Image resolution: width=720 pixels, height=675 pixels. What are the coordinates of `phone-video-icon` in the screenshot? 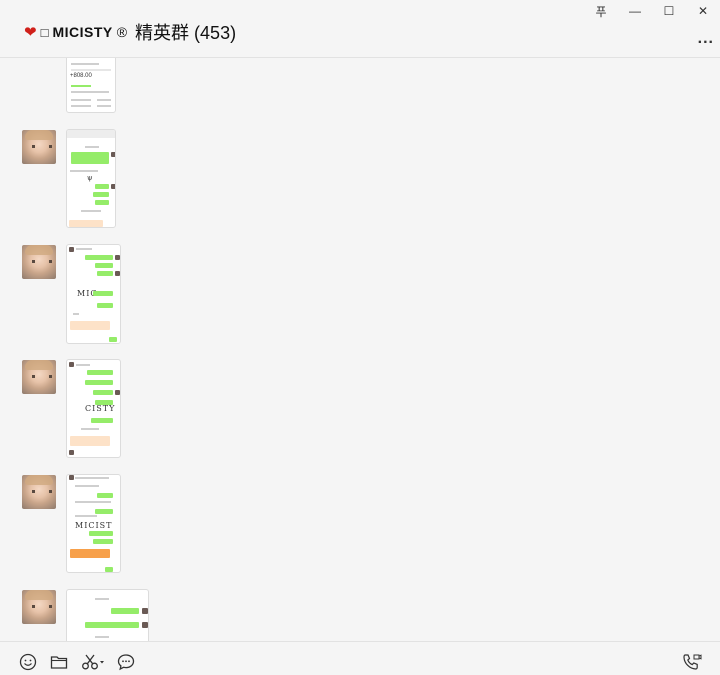 It's located at (692, 662).